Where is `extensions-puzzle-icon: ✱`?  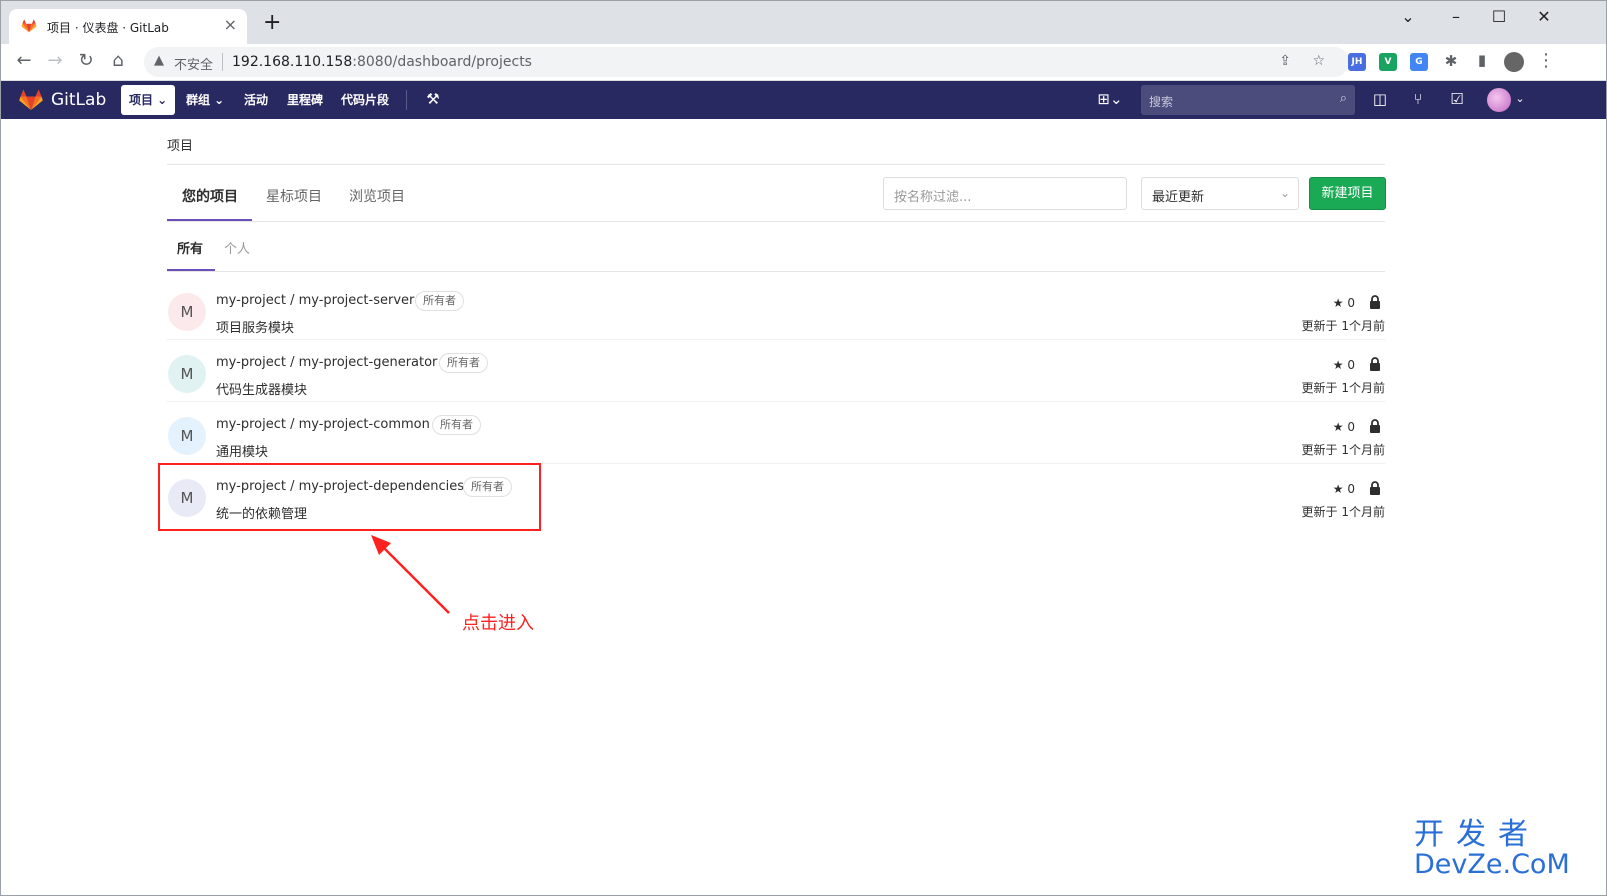
extensions-puzzle-icon: ✱ is located at coordinates (1451, 61).